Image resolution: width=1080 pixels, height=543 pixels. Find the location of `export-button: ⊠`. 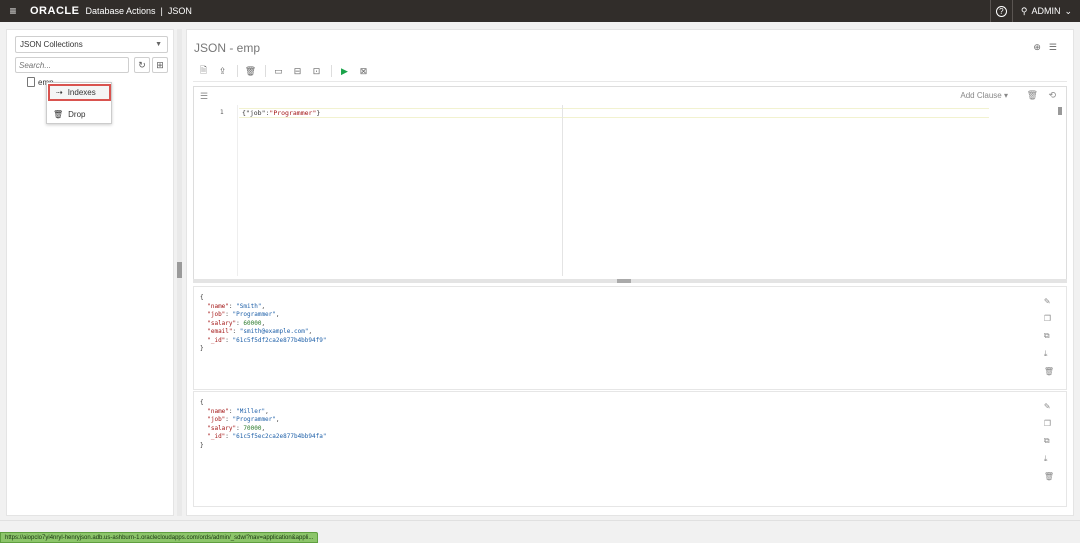

export-button: ⊠ is located at coordinates (363, 71).